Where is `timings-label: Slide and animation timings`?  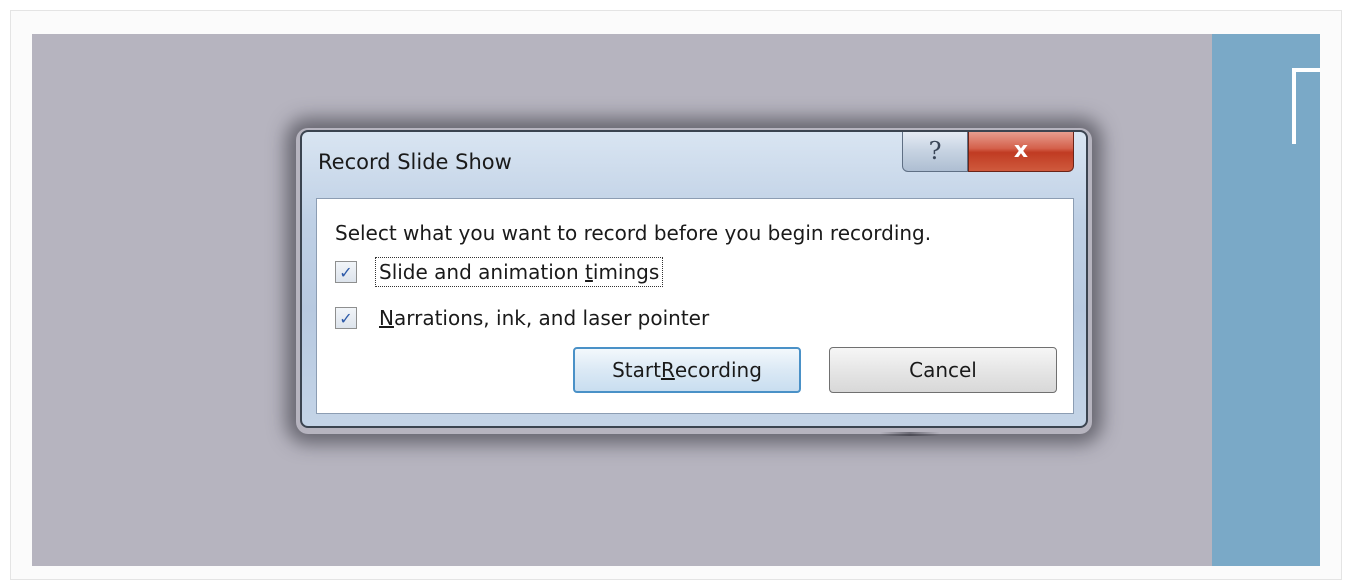 timings-label: Slide and animation timings is located at coordinates (519, 272).